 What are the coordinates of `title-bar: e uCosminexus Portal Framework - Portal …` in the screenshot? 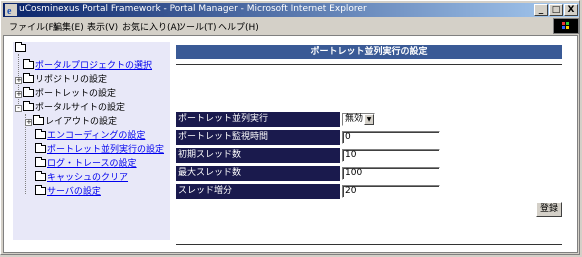 It's located at (291, 10).